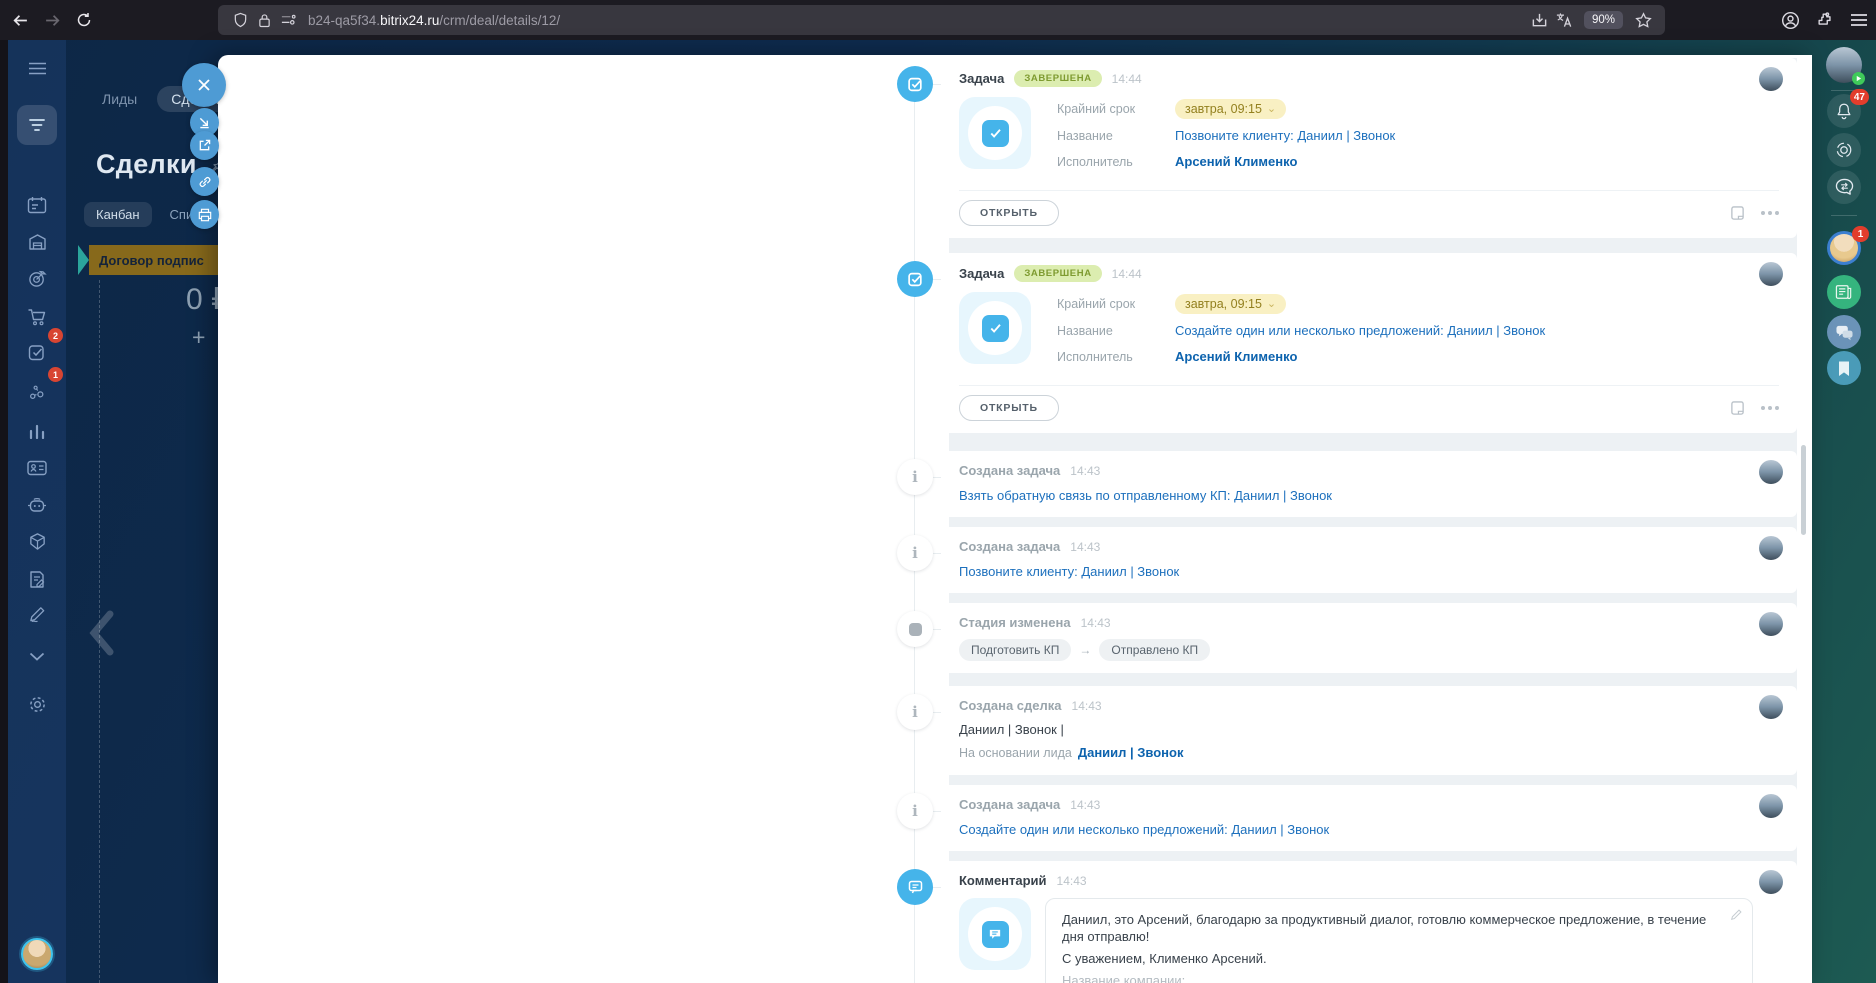 The image size is (1876, 983). What do you see at coordinates (37, 242) in the screenshot?
I see `sidebar-item-storage` at bounding box center [37, 242].